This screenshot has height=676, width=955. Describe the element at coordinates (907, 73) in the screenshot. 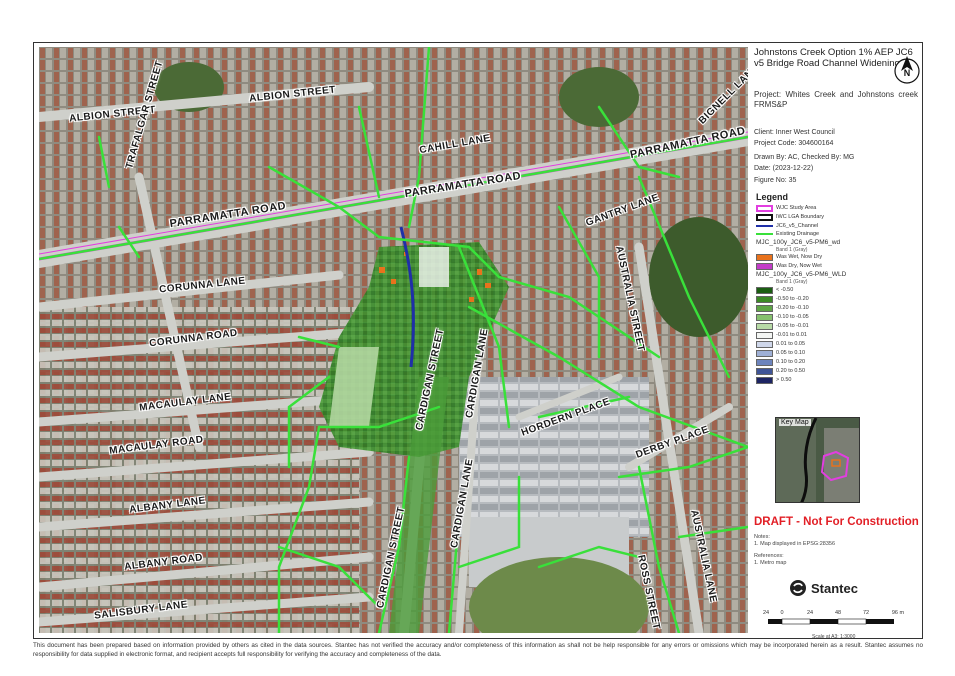

I see `north-label: N` at that location.